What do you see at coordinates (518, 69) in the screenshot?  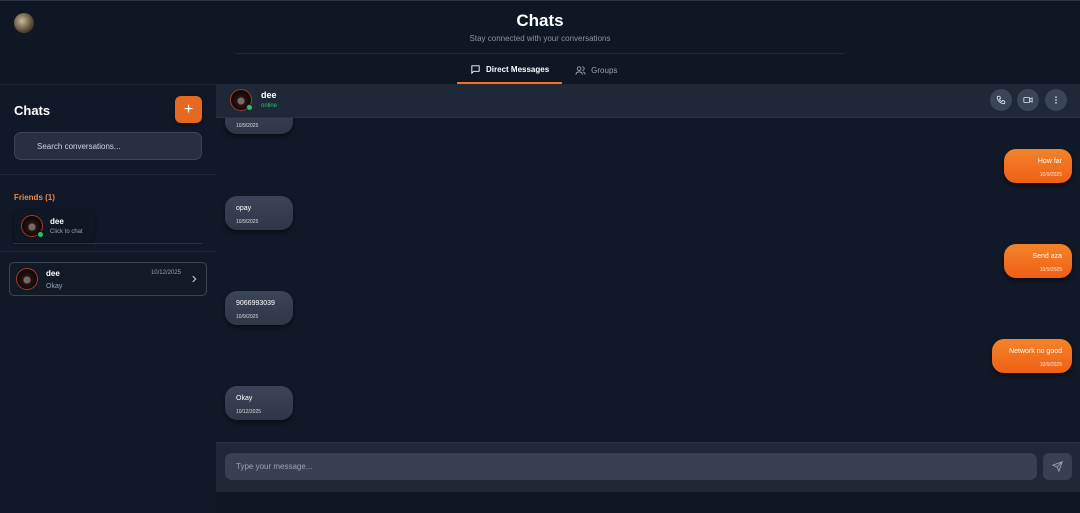 I see `tab-label: Direct Messages` at bounding box center [518, 69].